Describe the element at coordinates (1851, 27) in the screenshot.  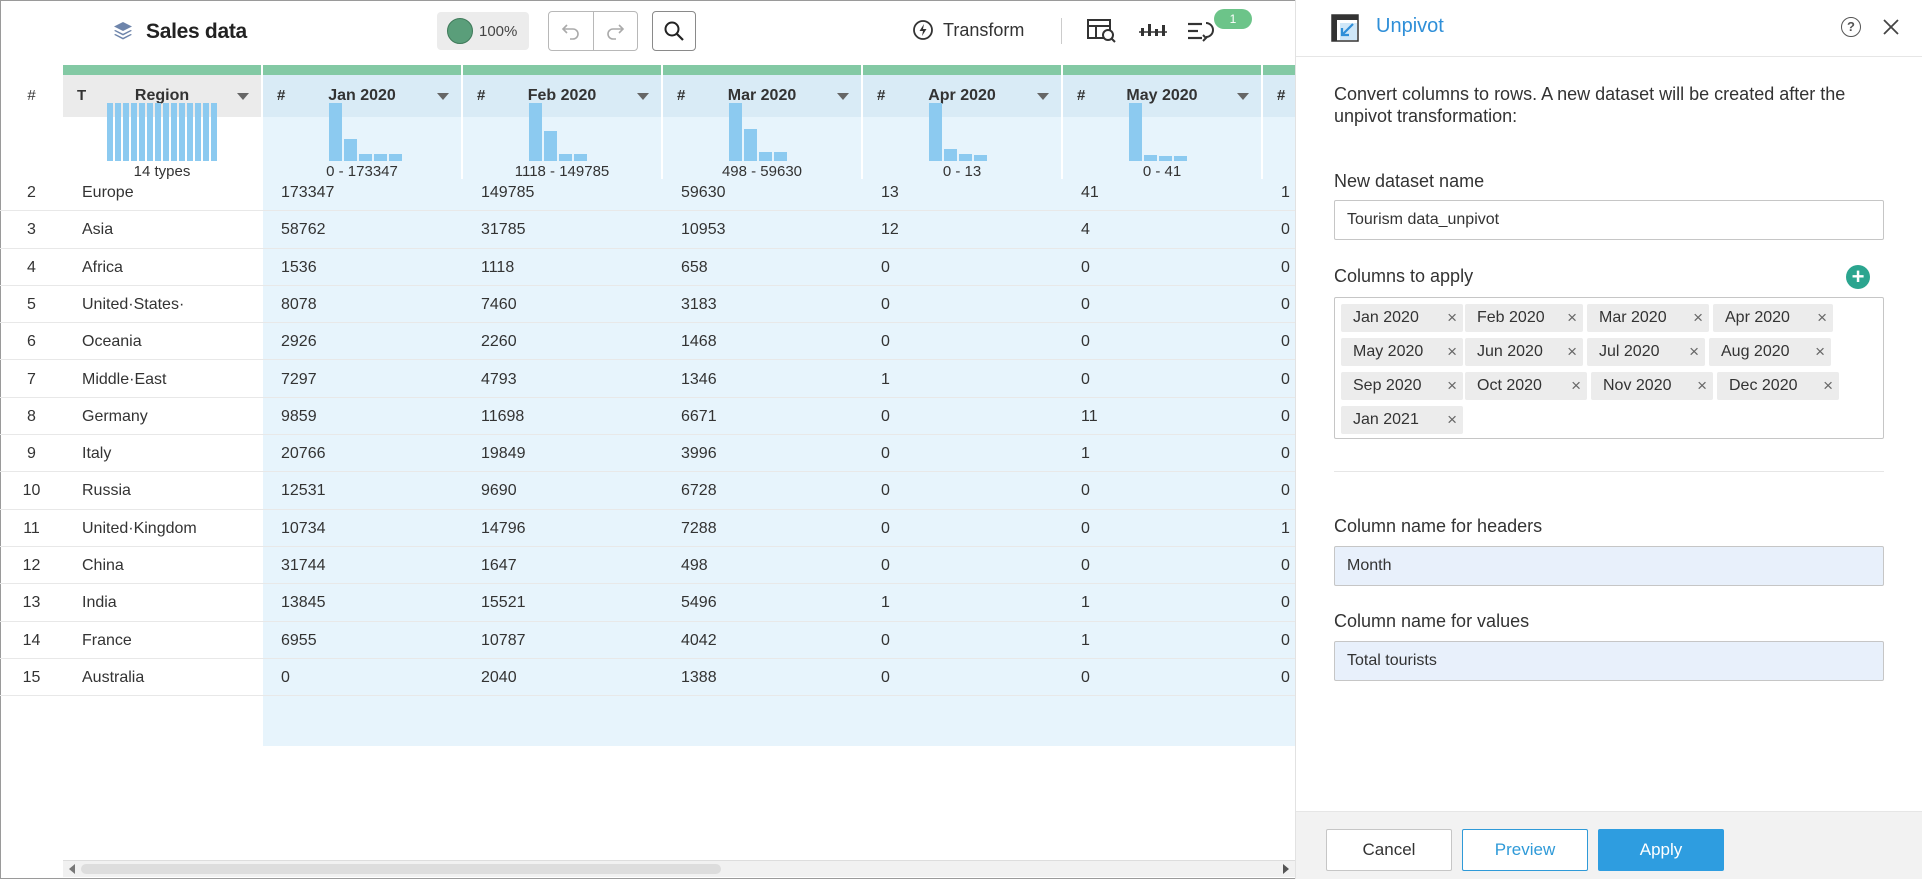
I see `help-icon: ?` at that location.